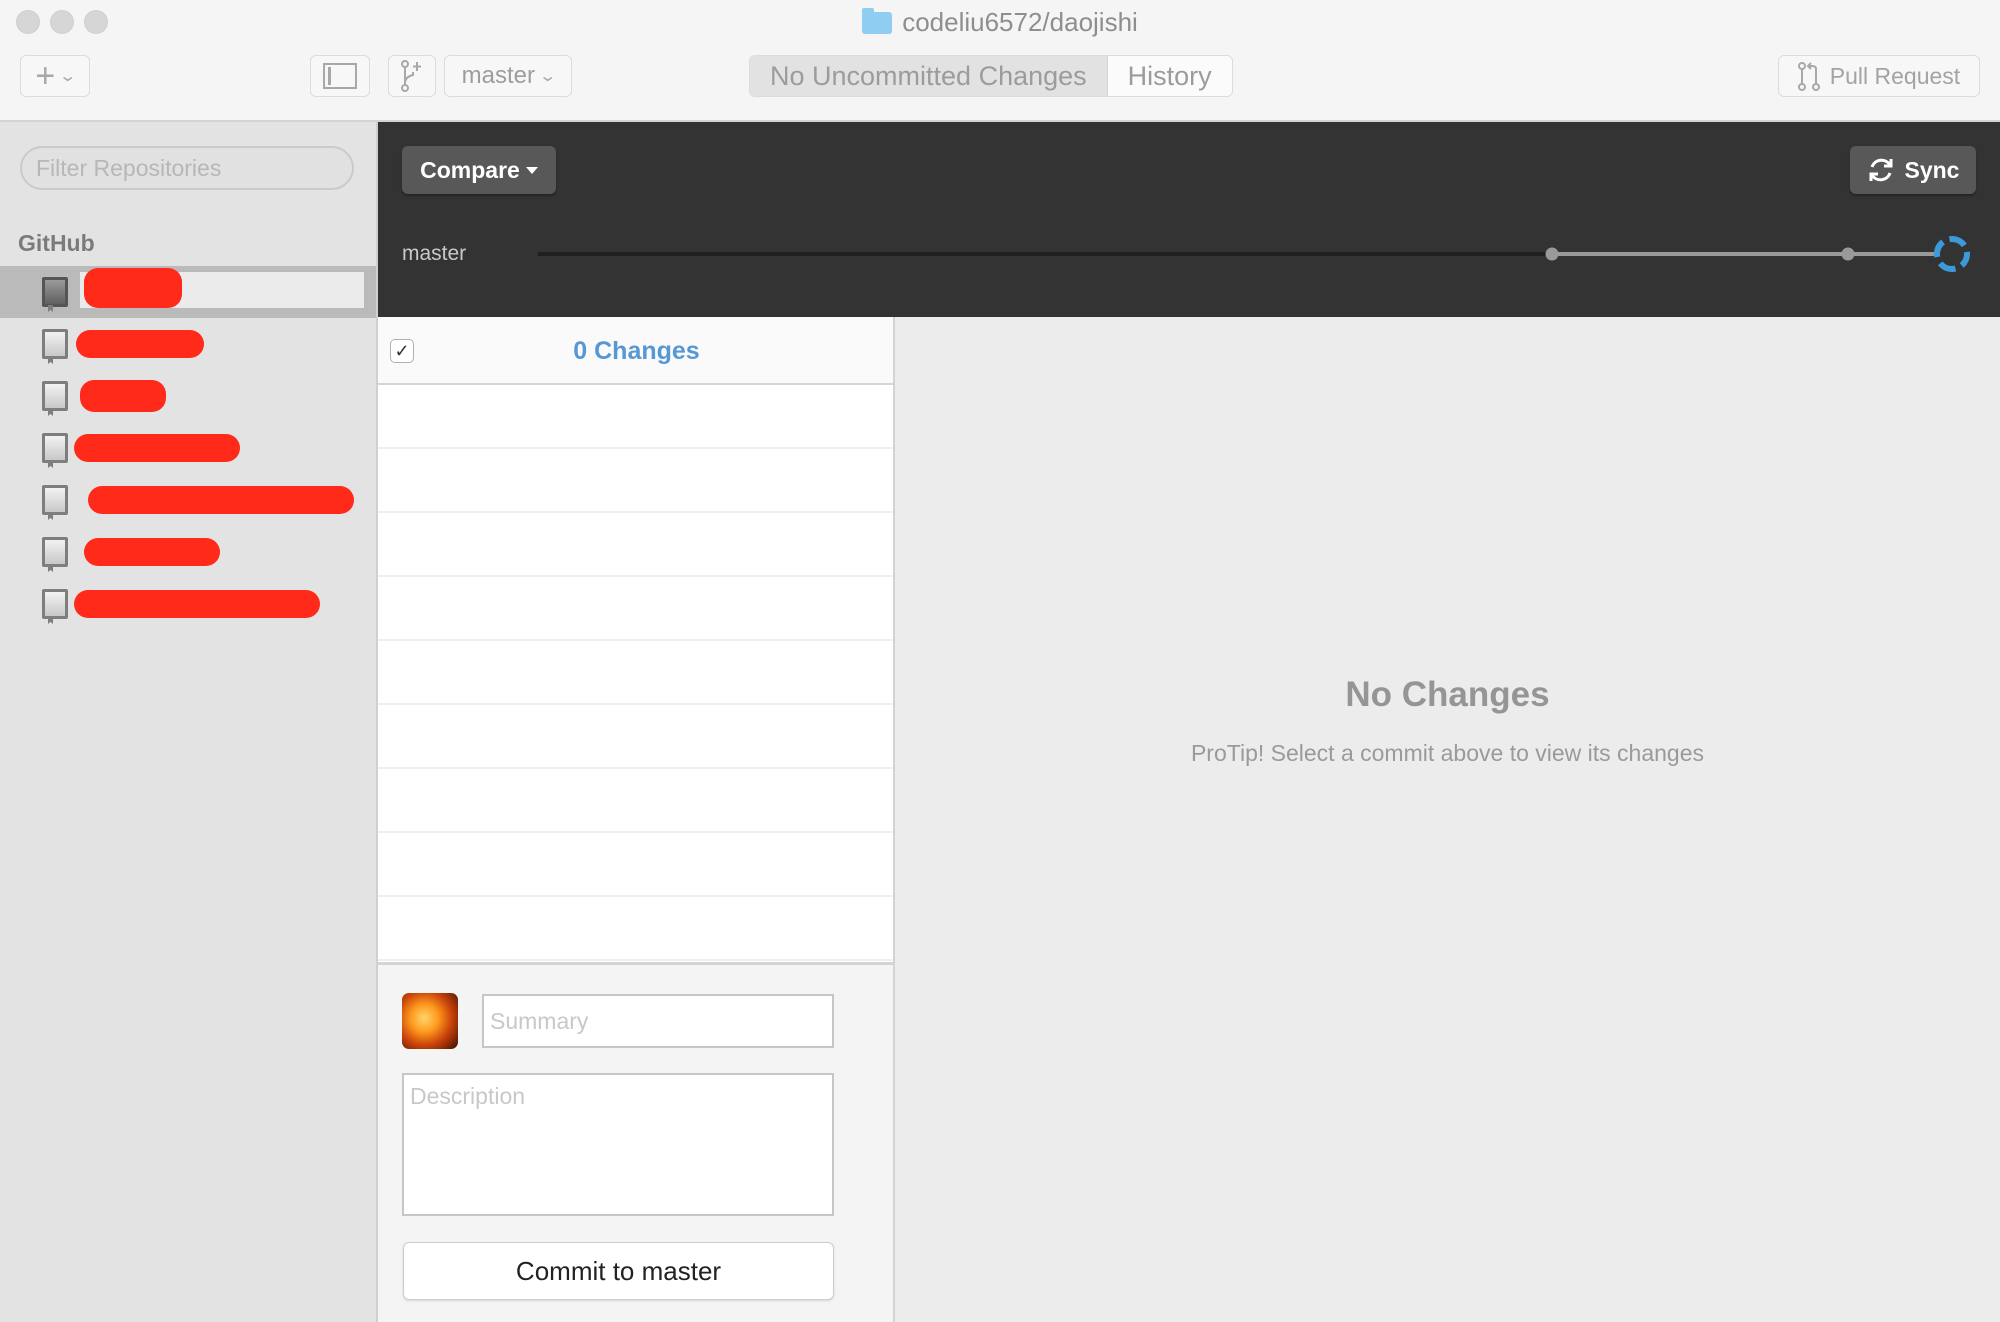  I want to click on sync-label: Sync, so click(1932, 169).